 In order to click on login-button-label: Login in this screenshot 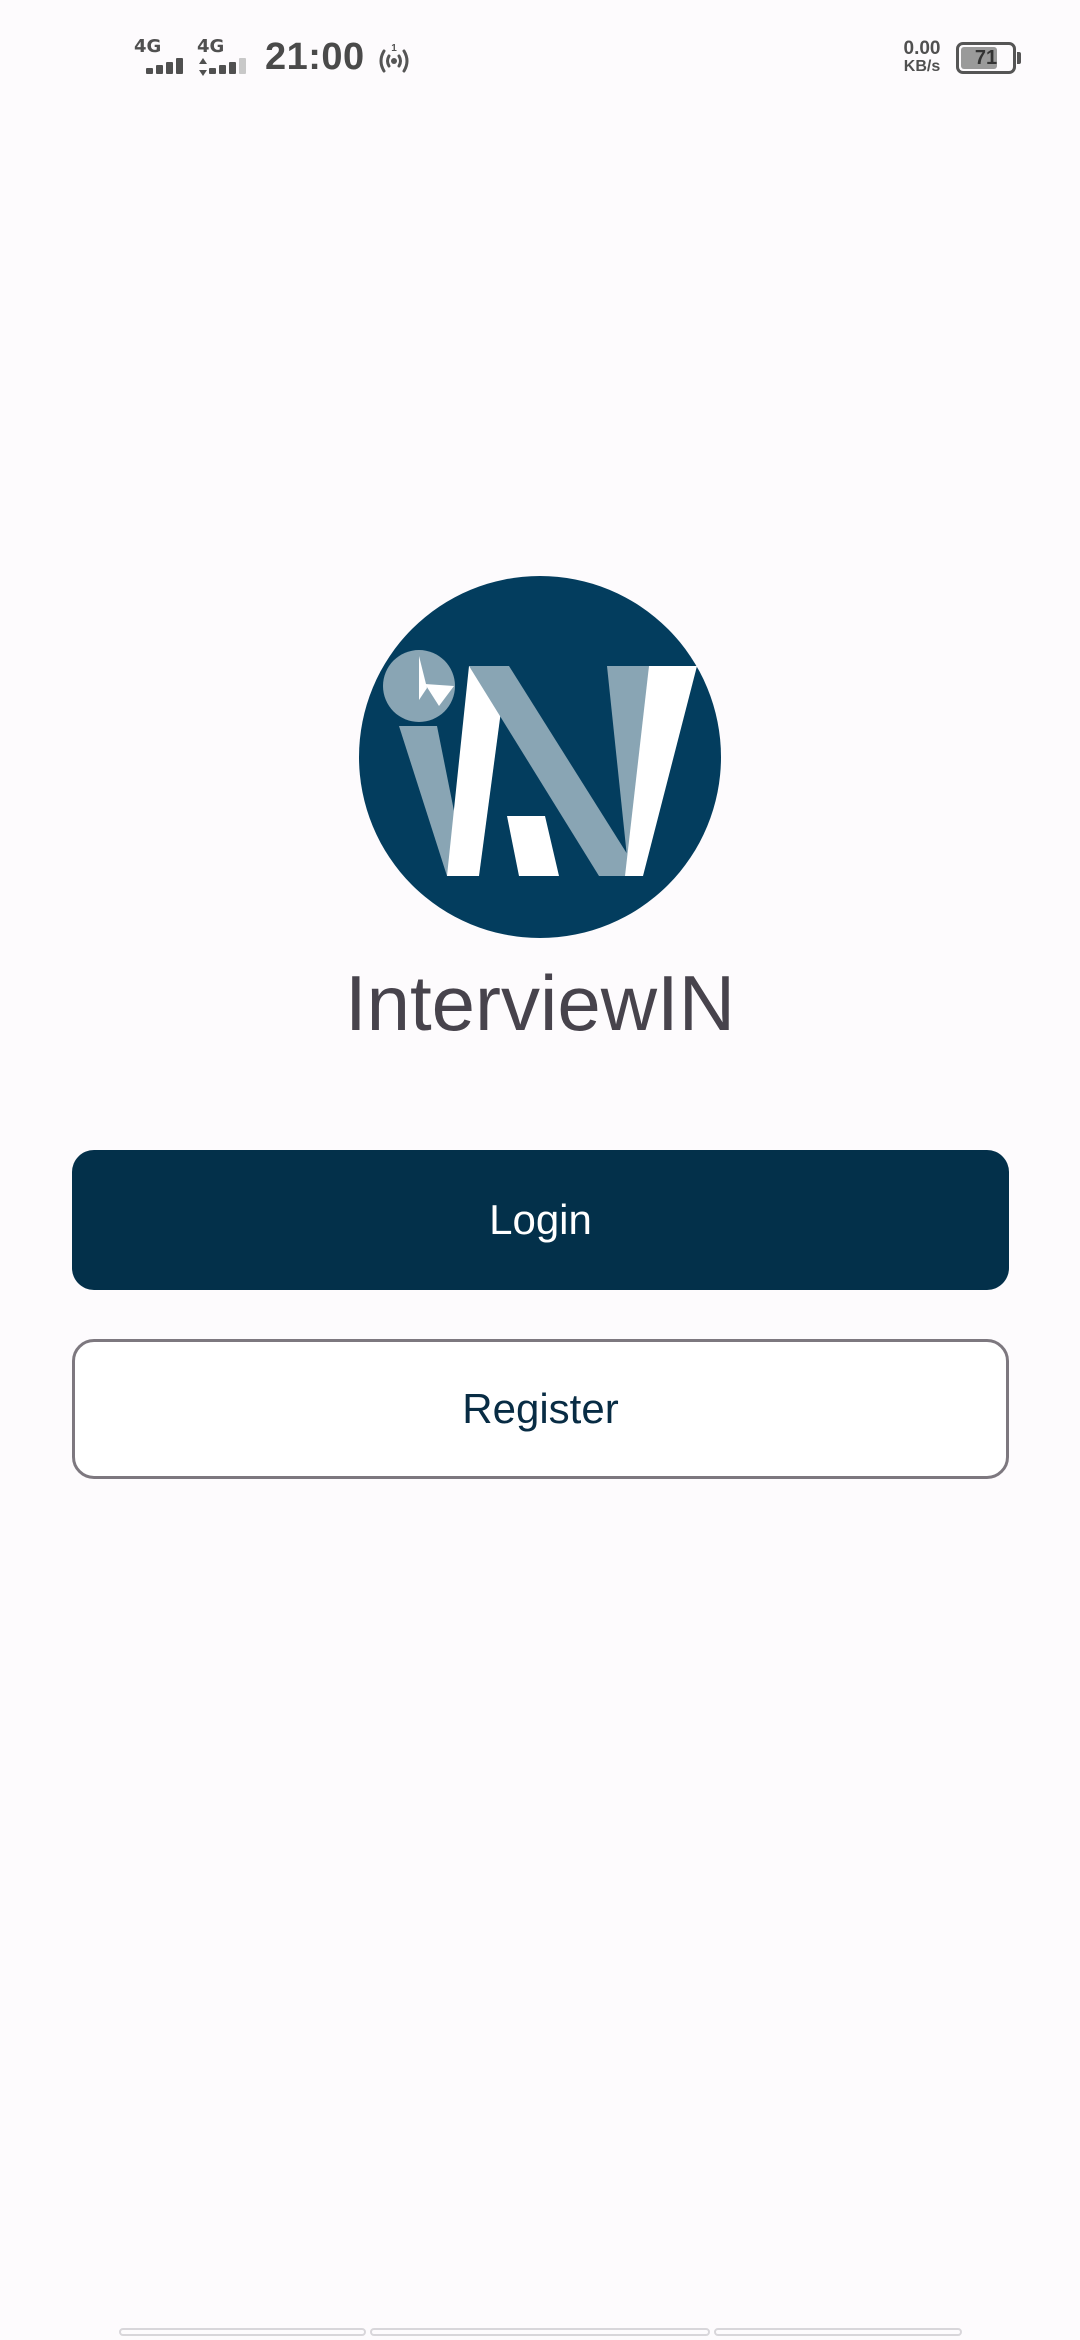, I will do `click(540, 1219)`.